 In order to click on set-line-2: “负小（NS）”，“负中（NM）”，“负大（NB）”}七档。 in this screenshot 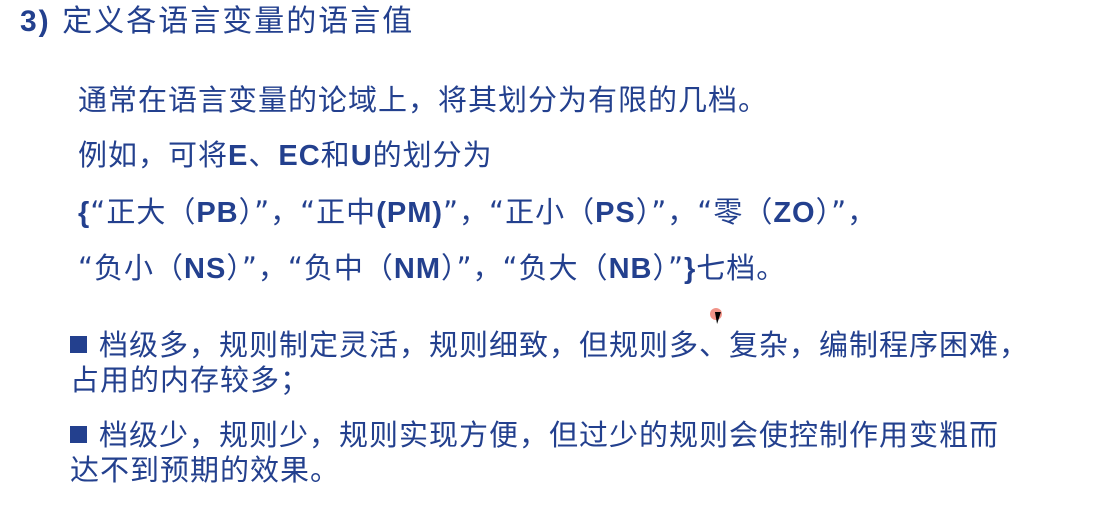, I will do `click(432, 268)`.